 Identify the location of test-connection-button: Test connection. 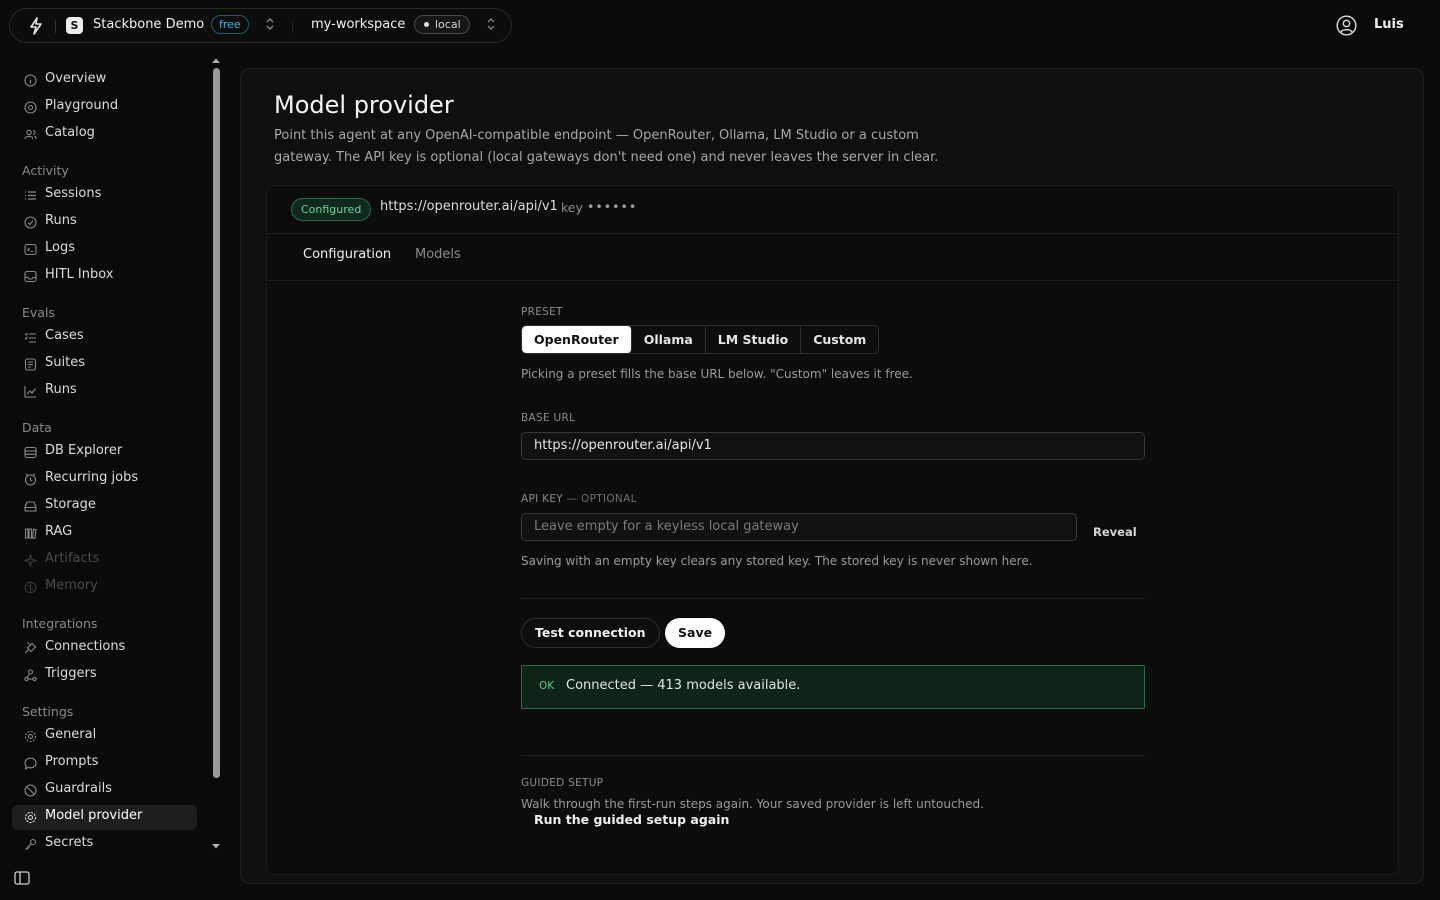
(590, 633).